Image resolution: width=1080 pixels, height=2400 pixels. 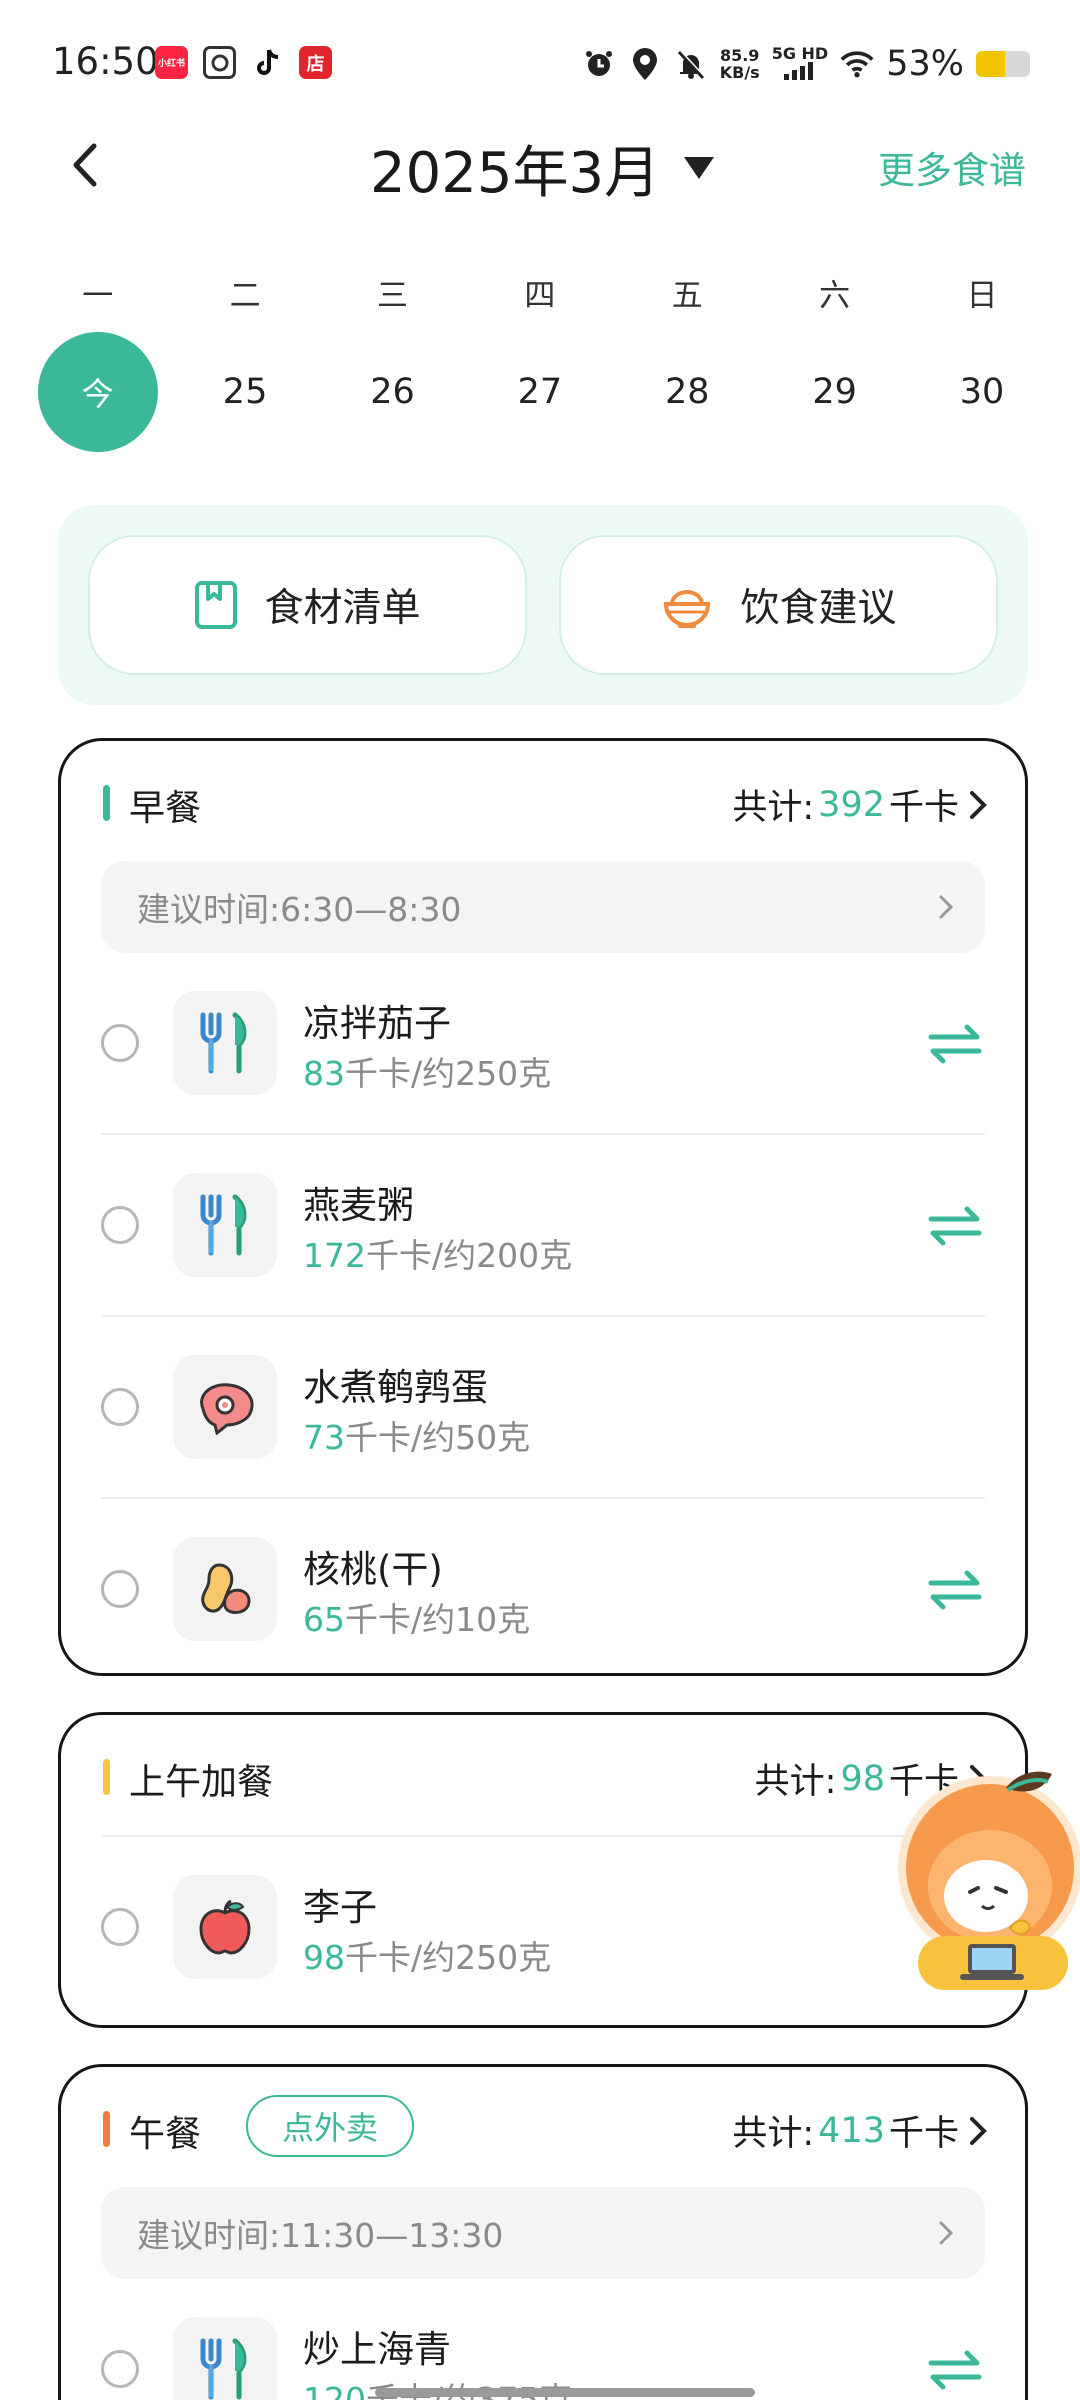 What do you see at coordinates (851, 804) in the screenshot?
I see `total-kcal: 392` at bounding box center [851, 804].